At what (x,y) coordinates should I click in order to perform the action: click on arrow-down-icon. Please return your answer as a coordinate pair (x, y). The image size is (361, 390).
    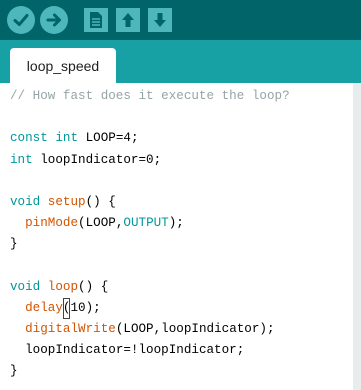
    Looking at the image, I should click on (160, 20).